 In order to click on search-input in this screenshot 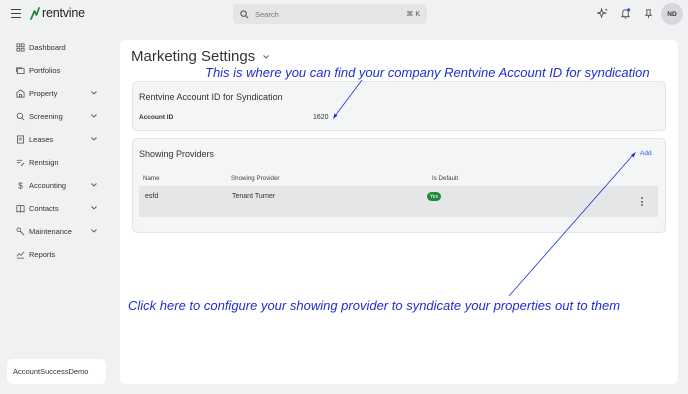, I will do `click(330, 14)`.